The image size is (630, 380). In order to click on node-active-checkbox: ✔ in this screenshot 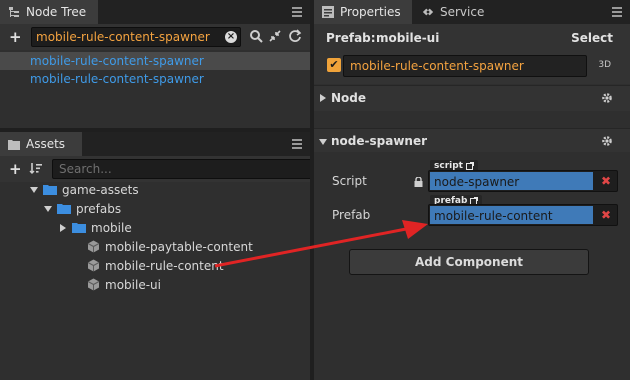, I will do `click(334, 65)`.